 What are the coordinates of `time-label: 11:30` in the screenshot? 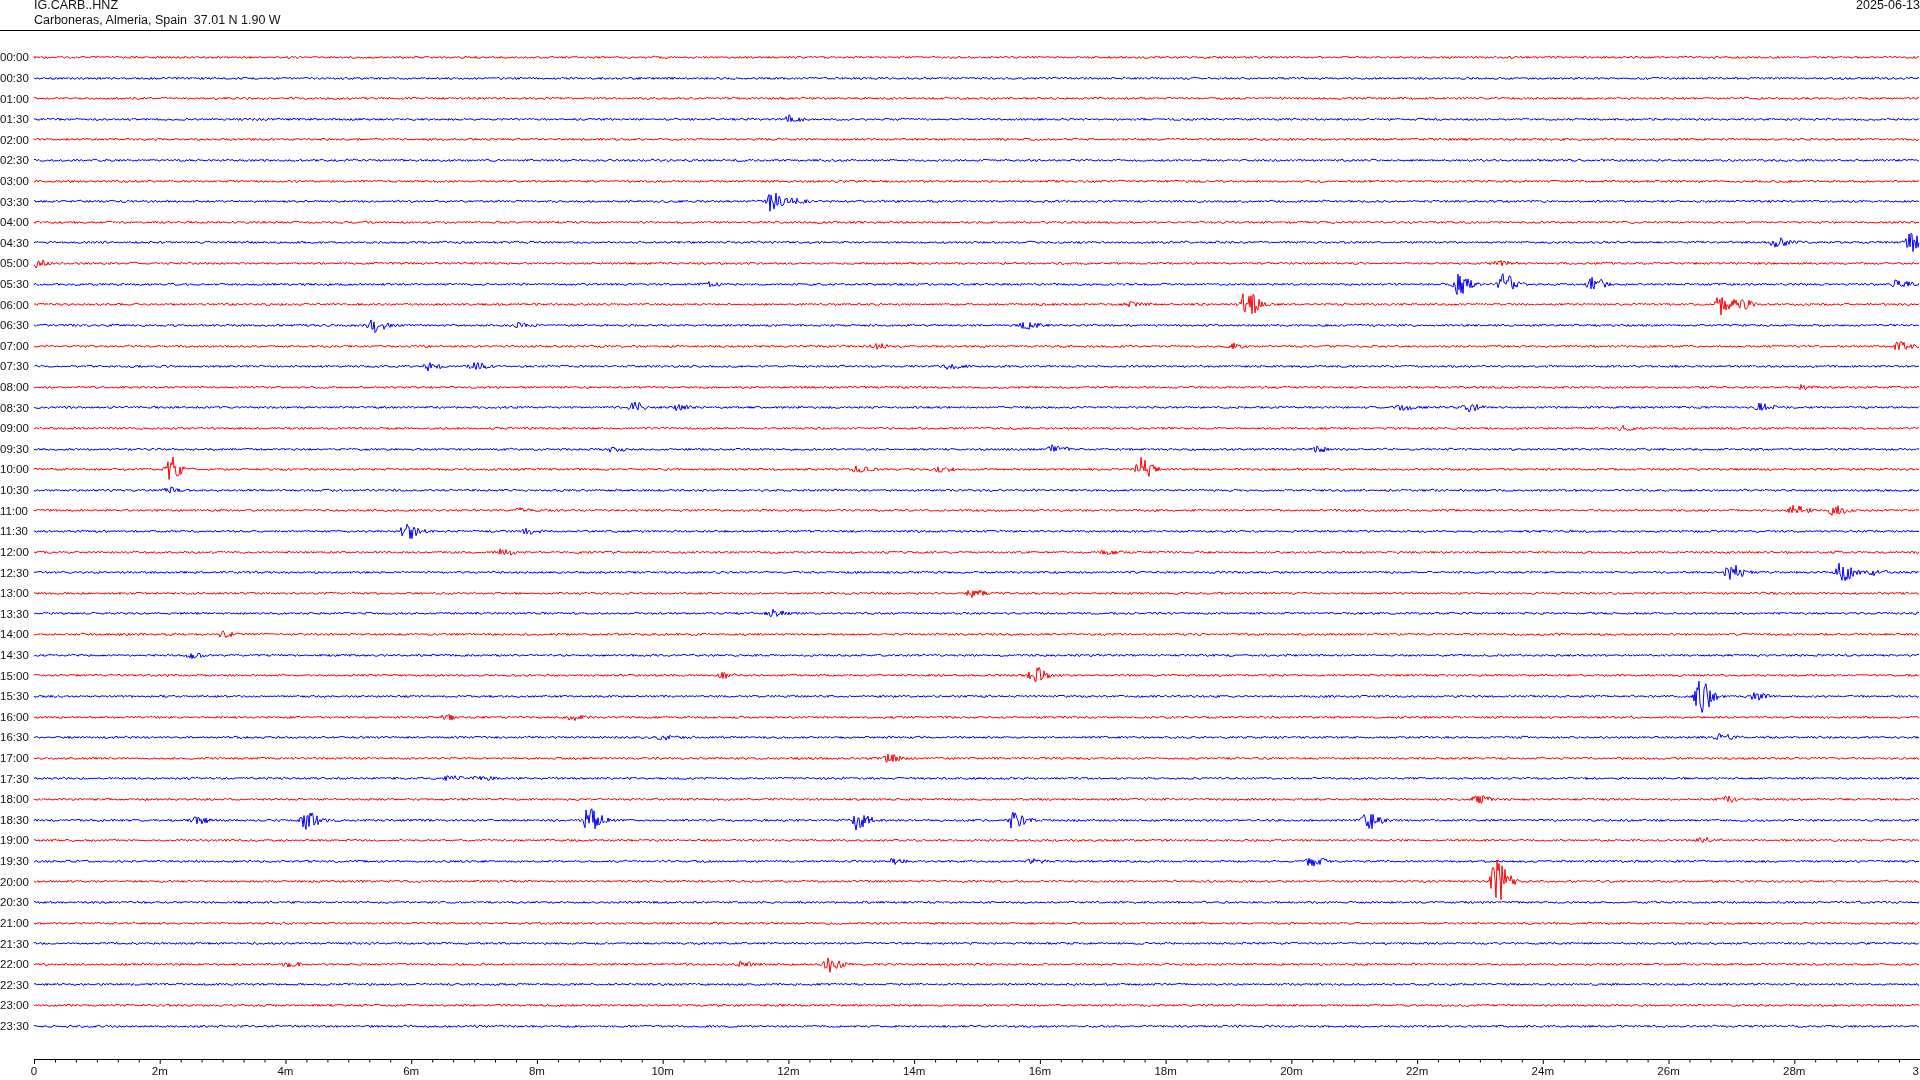 It's located at (14, 531).